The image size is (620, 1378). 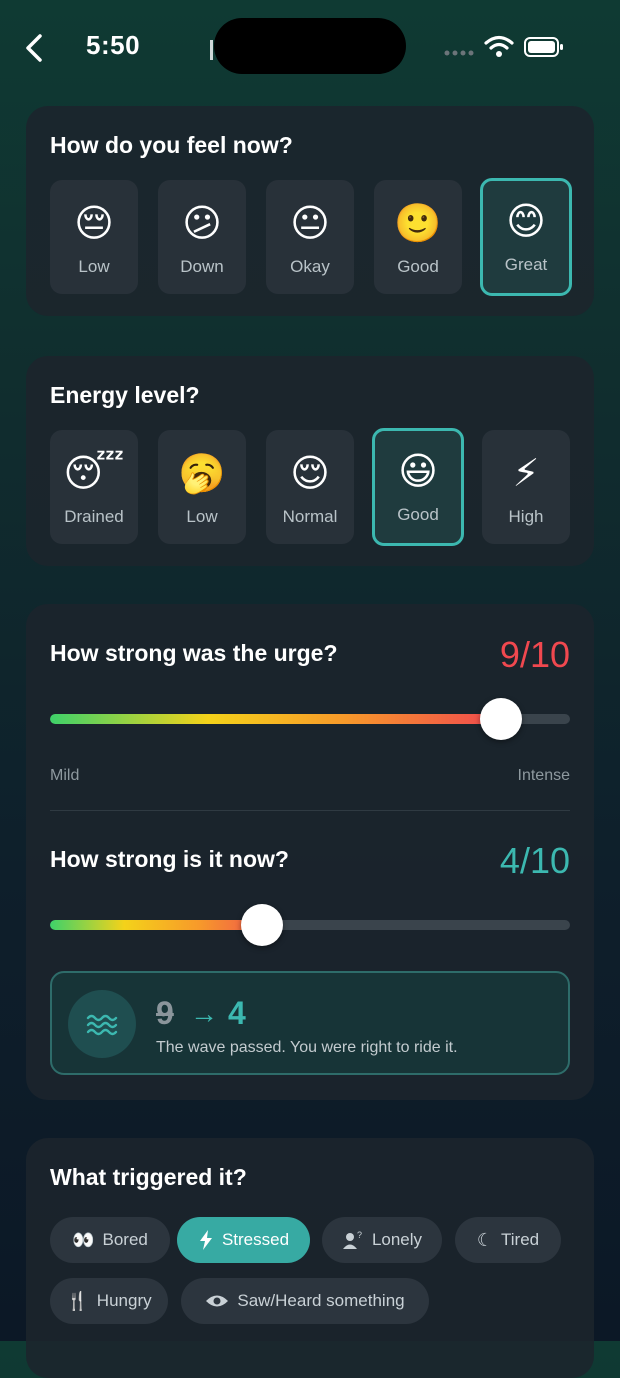 I want to click on trigger-title: What triggered it?, so click(x=148, y=1177).